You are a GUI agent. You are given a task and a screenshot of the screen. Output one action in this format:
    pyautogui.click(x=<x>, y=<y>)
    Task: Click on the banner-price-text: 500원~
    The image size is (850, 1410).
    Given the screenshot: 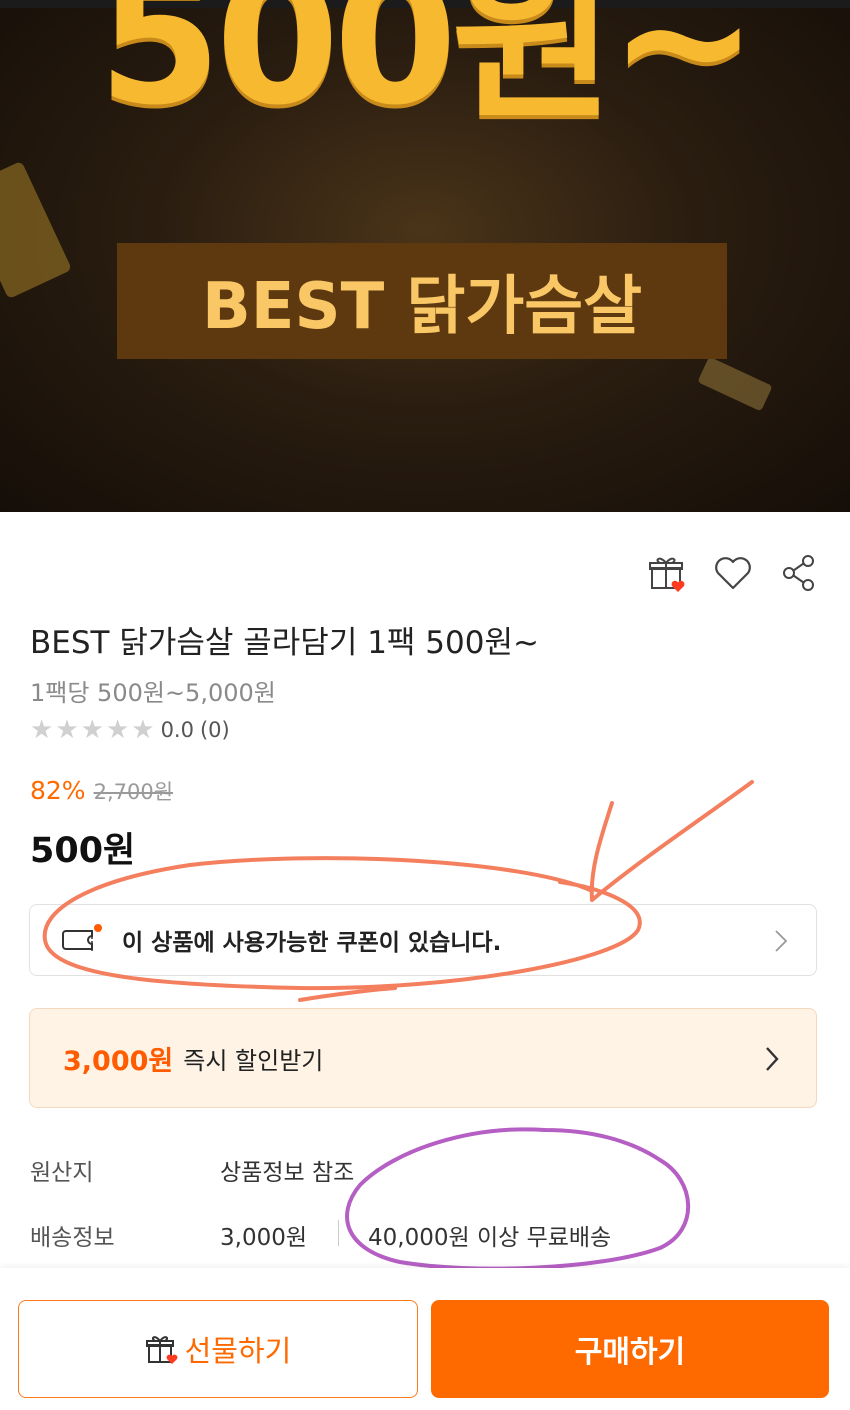 What is the action you would take?
    pyautogui.click(x=427, y=72)
    